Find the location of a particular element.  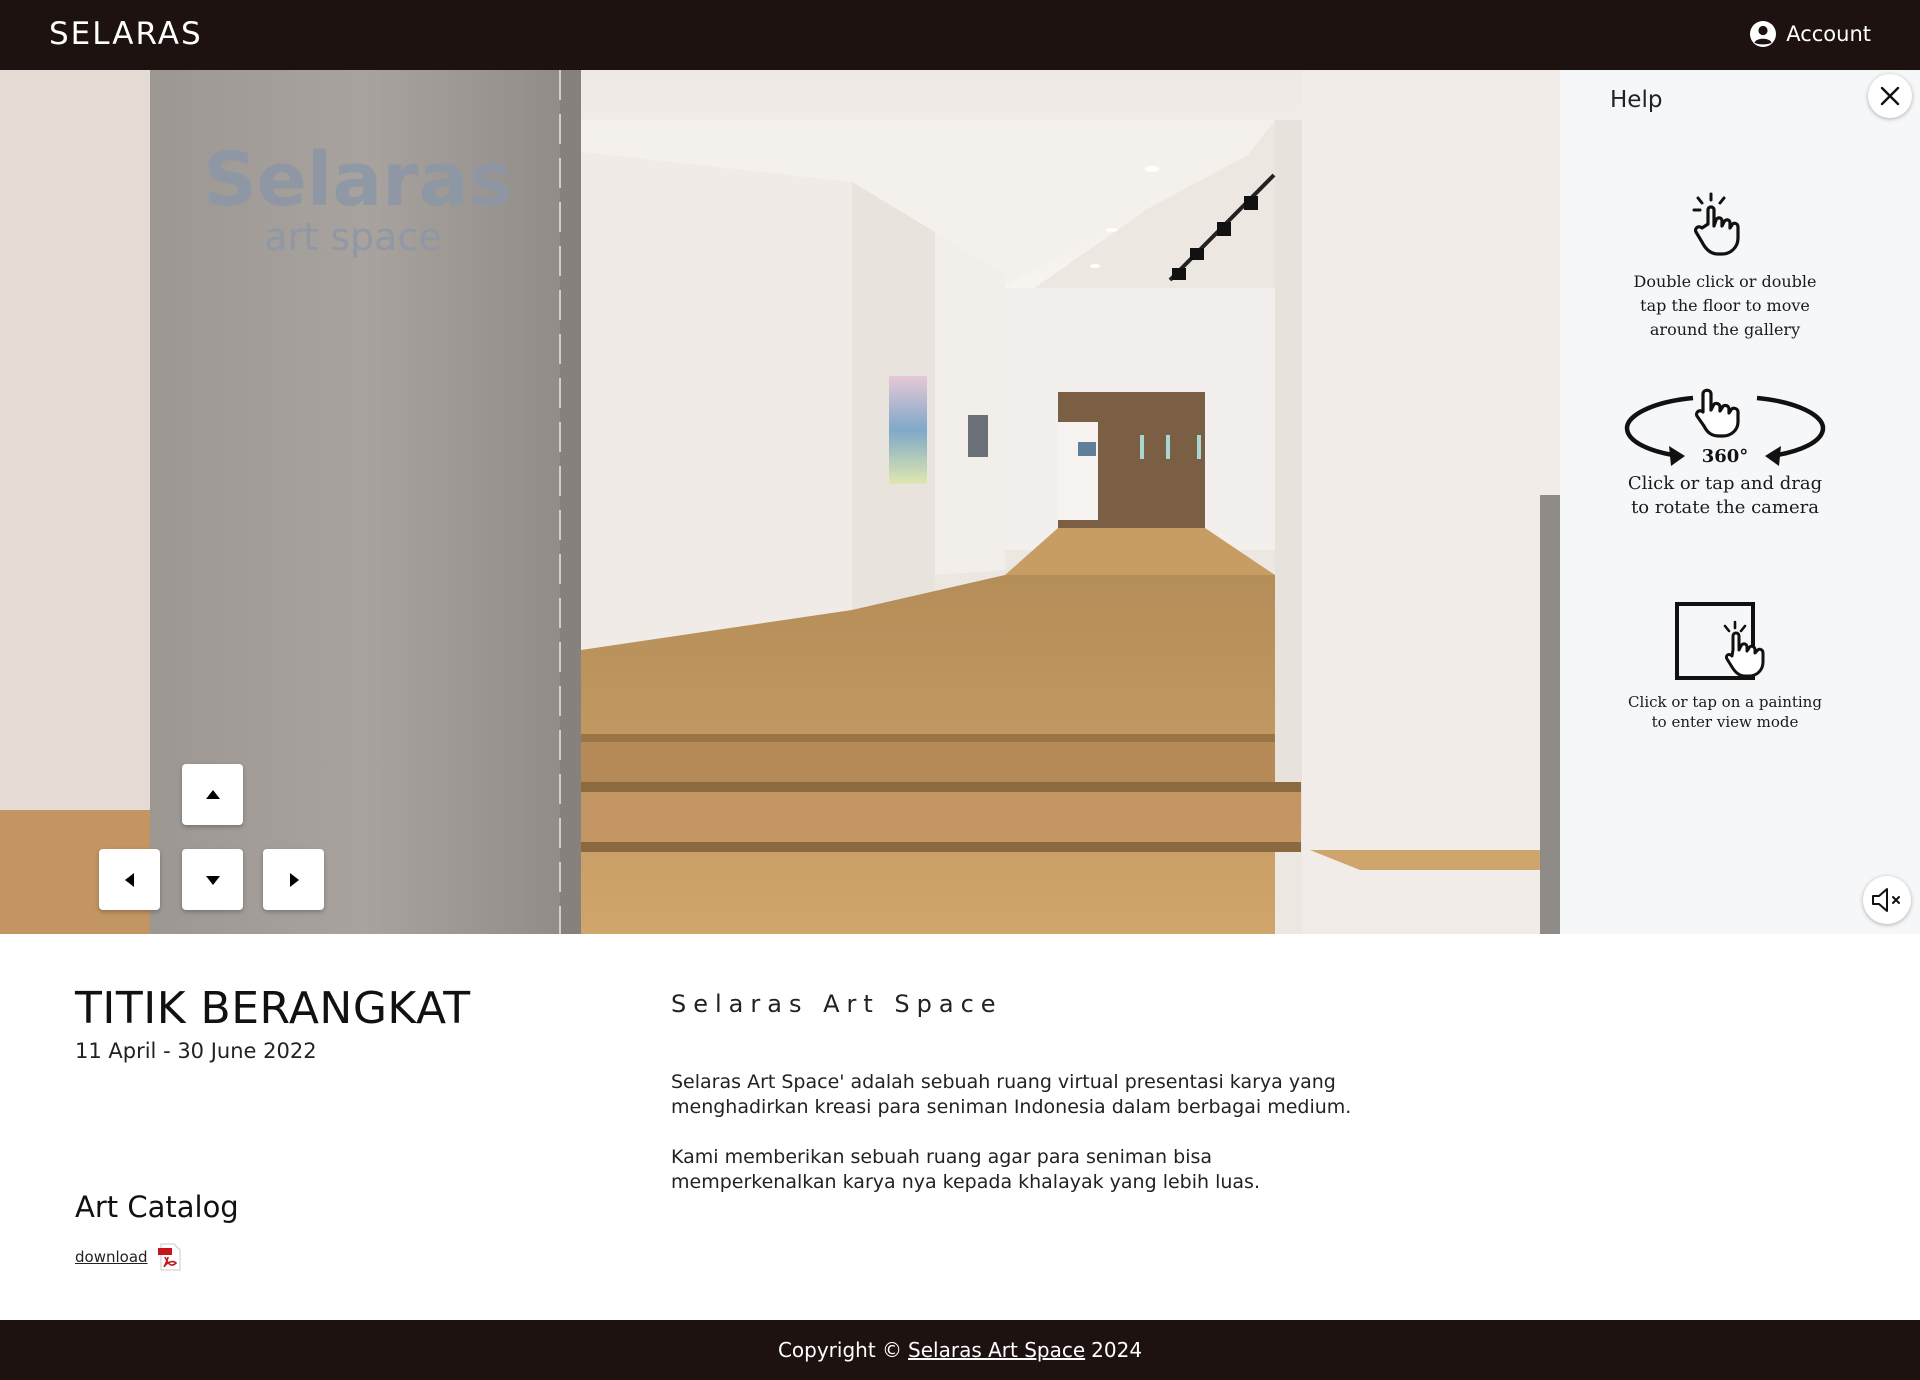

turn-right-button is located at coordinates (293, 879).